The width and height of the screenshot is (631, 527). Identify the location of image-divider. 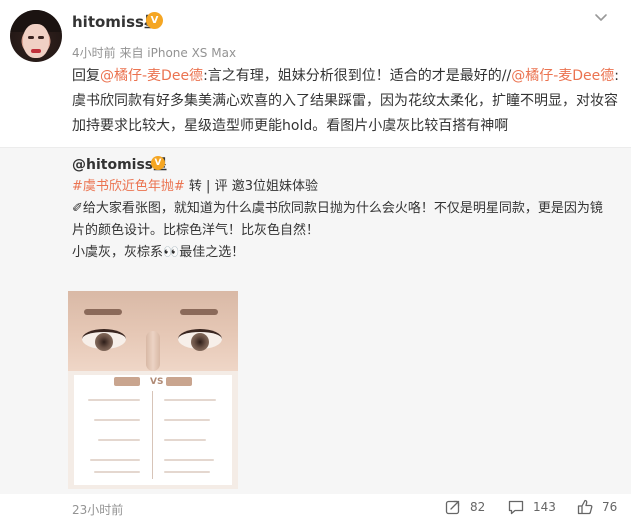
(152, 435).